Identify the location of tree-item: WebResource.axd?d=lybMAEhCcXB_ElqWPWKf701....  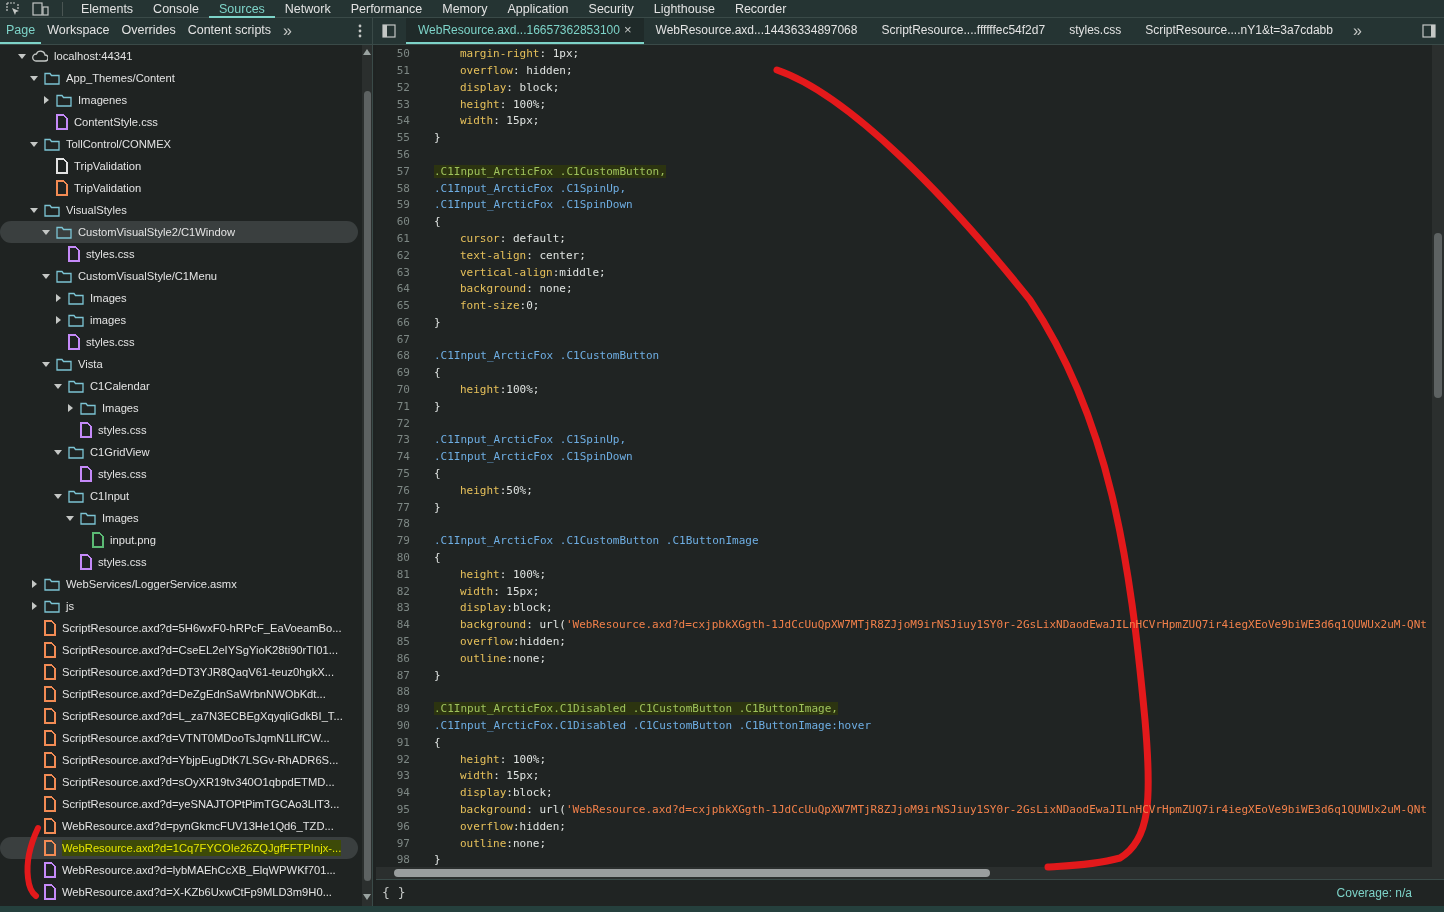
(179, 870).